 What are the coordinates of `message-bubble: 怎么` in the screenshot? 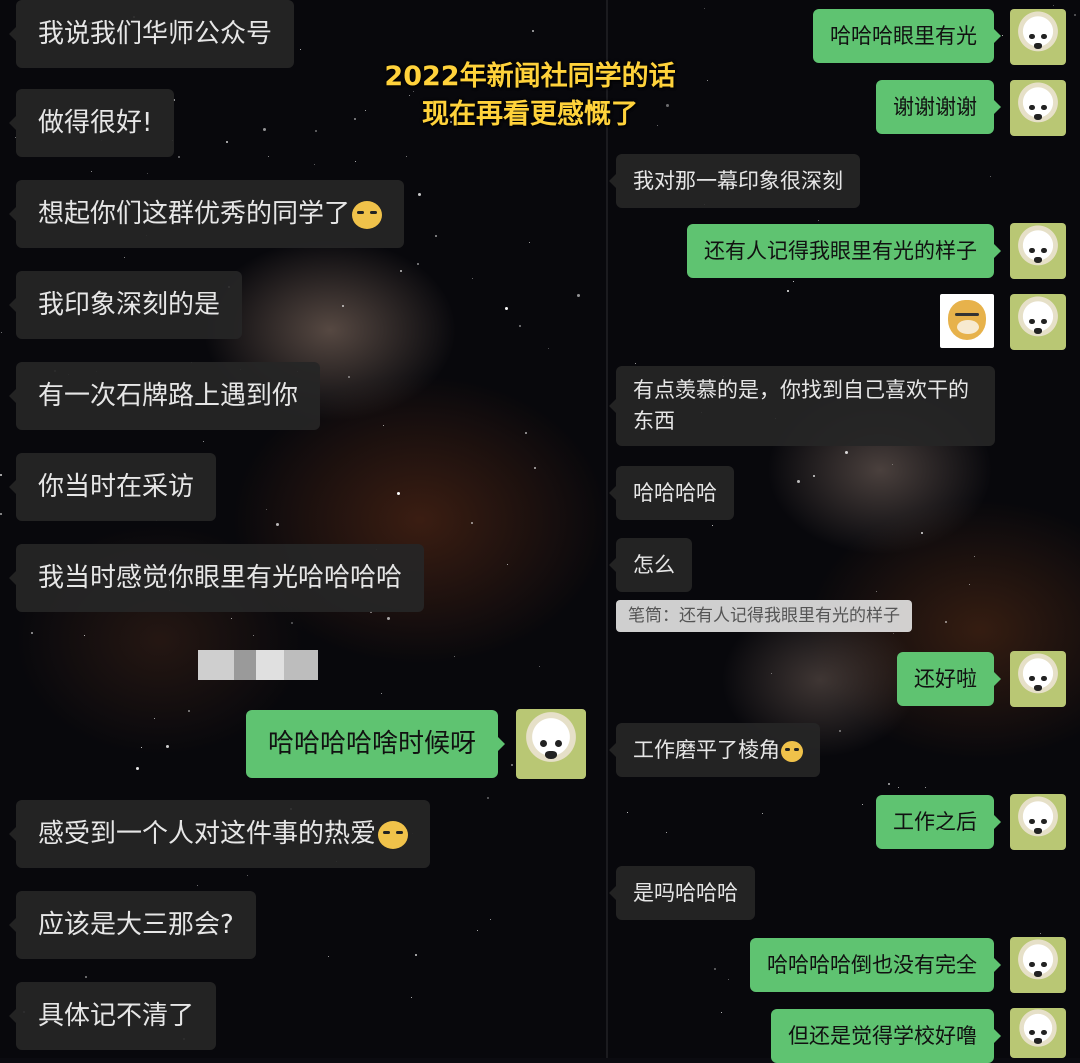 It's located at (650, 565).